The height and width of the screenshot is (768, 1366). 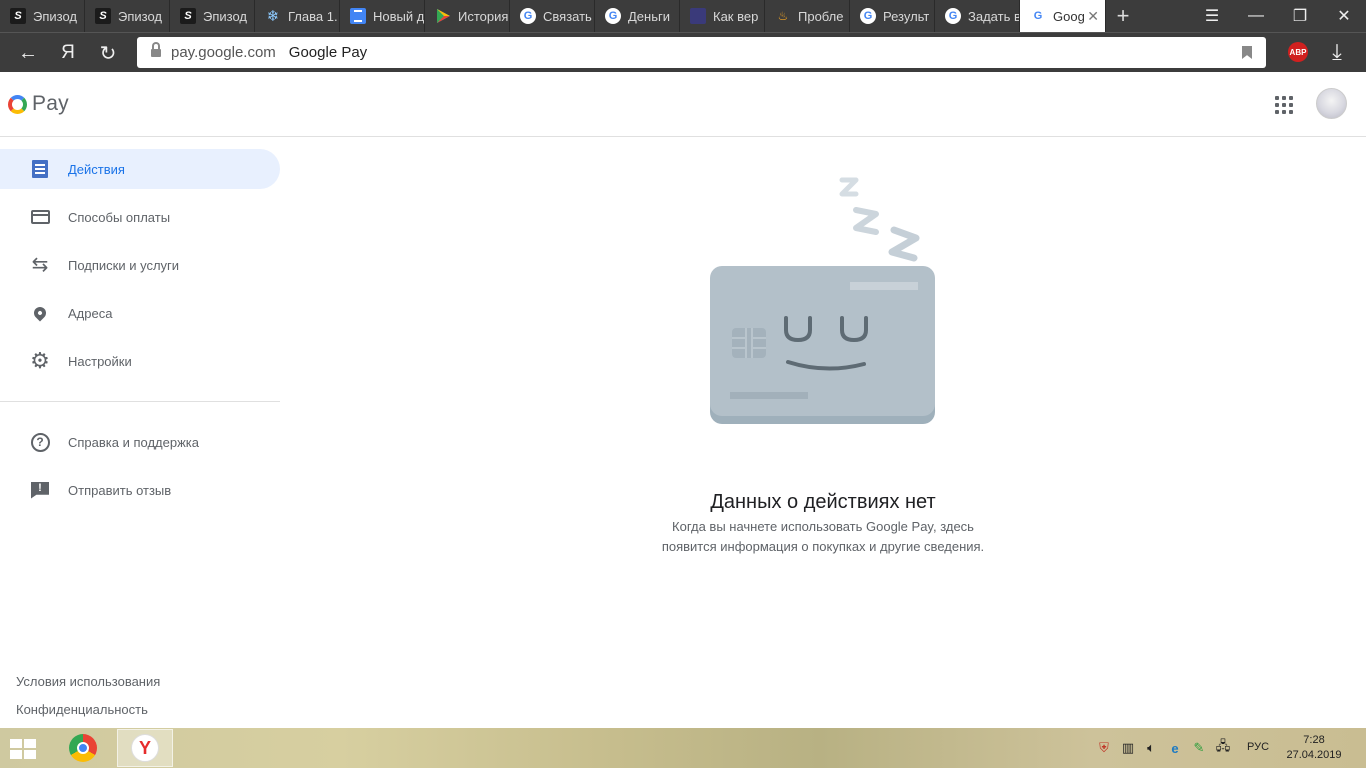 I want to click on tab-title: Goog, so click(x=1069, y=16).